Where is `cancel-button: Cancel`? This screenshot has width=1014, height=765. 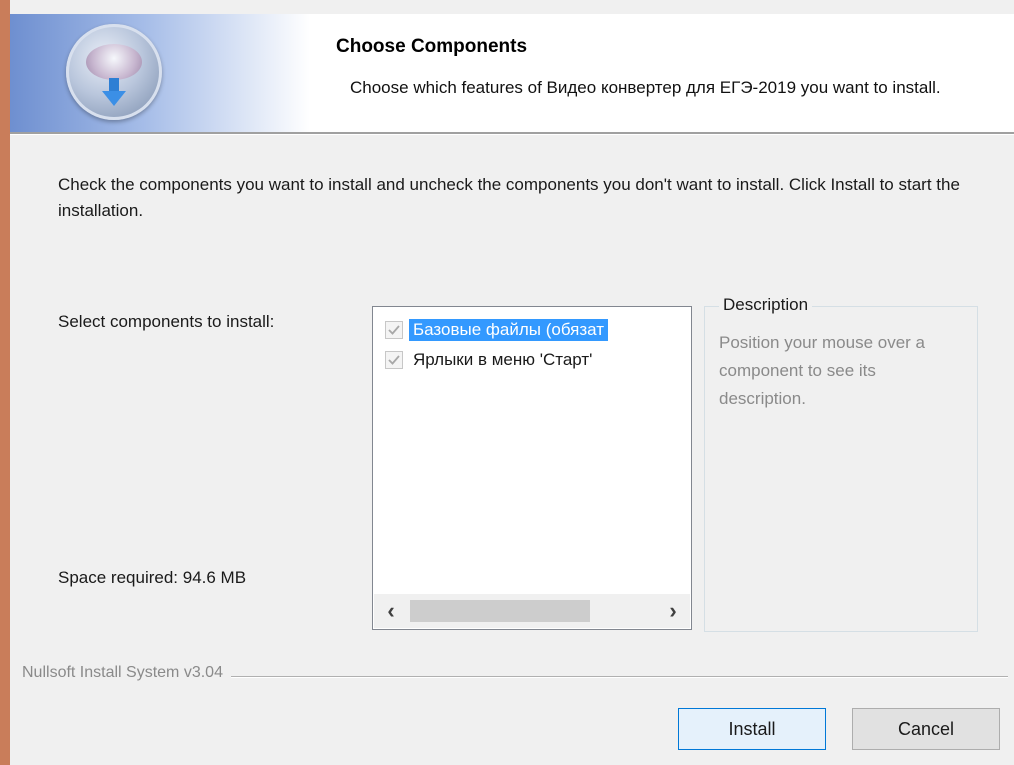
cancel-button: Cancel is located at coordinates (926, 729).